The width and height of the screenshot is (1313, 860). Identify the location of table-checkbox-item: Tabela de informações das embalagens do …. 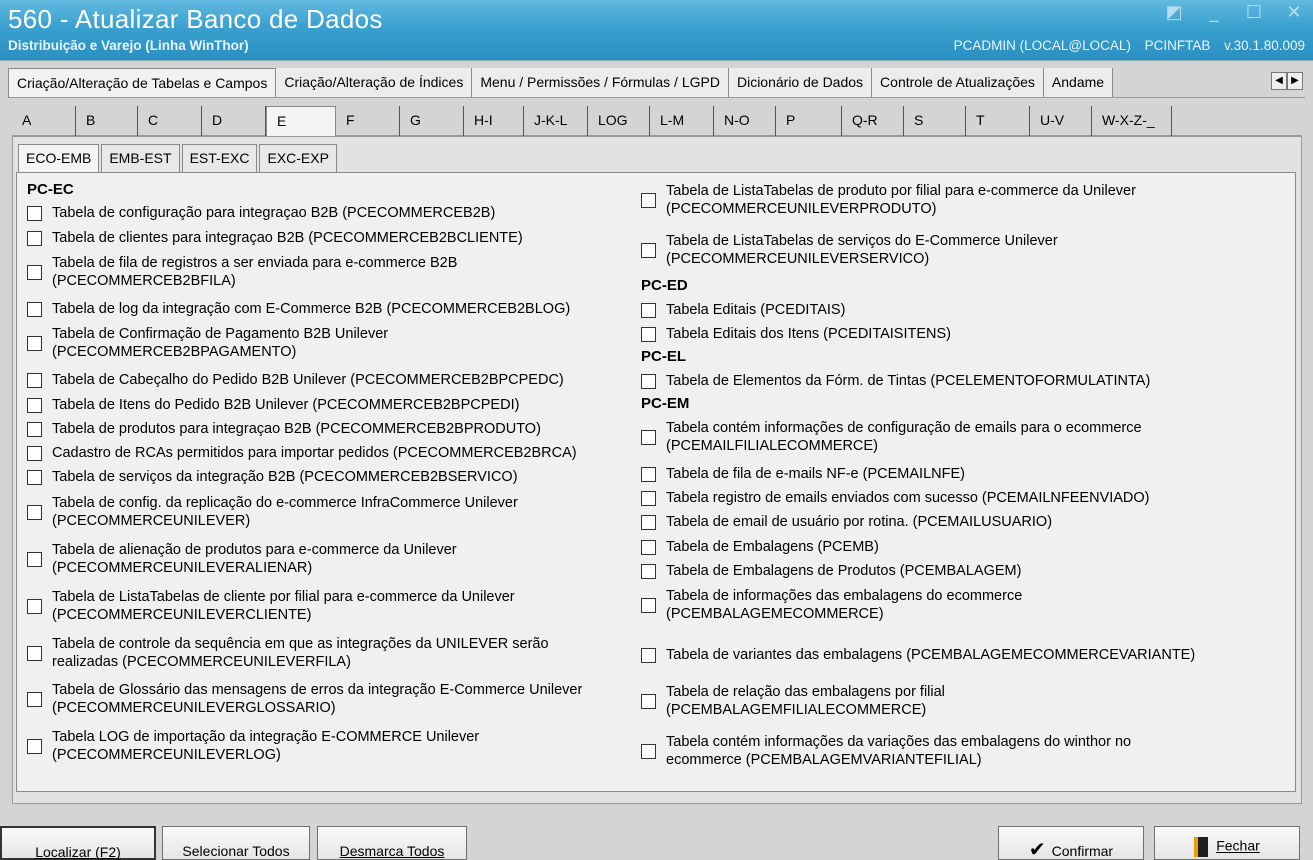
(831, 605).